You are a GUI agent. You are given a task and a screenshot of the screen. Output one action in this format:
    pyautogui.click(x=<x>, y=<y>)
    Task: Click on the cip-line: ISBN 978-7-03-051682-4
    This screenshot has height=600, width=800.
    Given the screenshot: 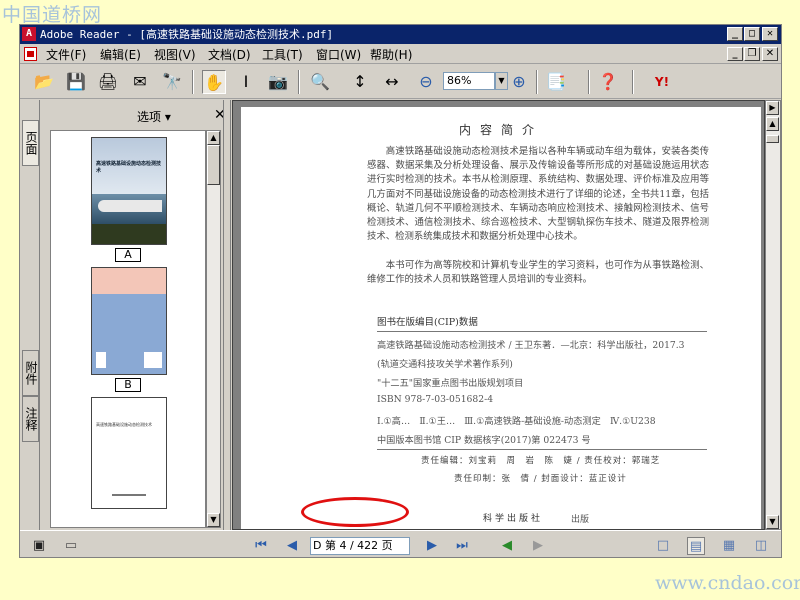 What is the action you would take?
    pyautogui.click(x=435, y=399)
    